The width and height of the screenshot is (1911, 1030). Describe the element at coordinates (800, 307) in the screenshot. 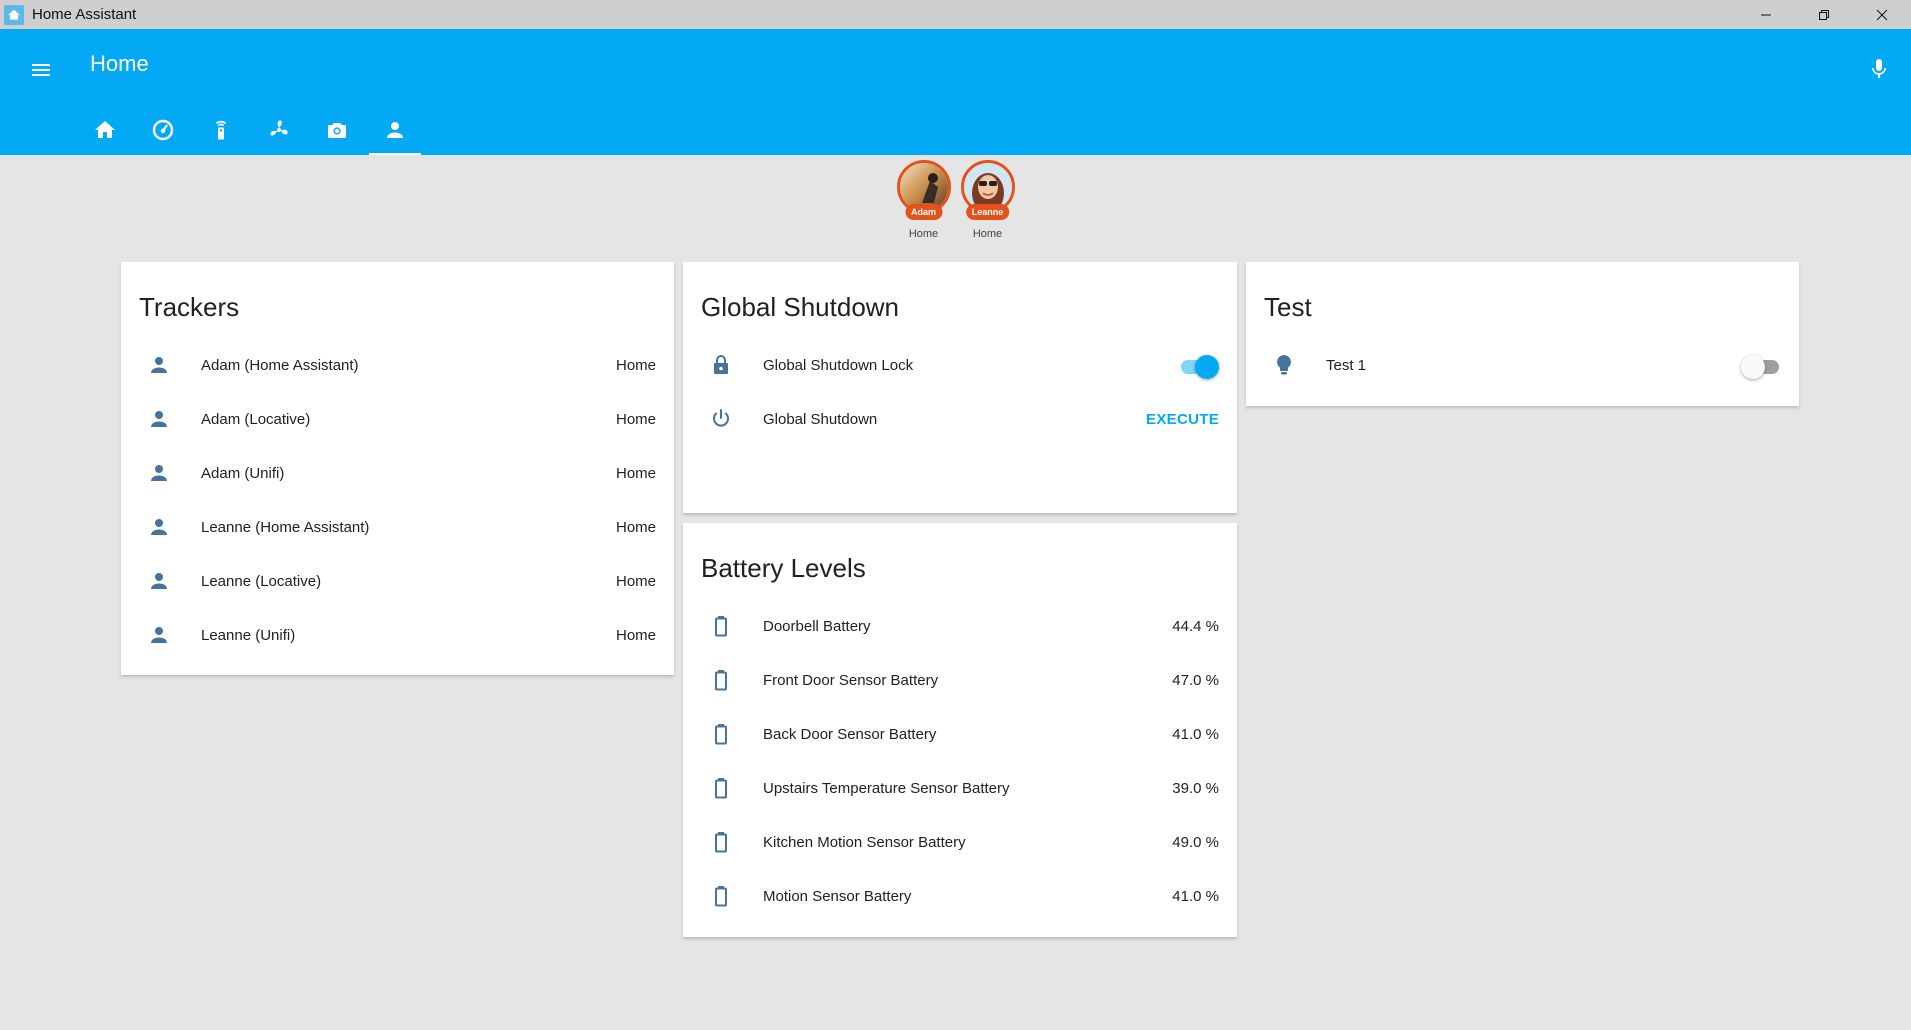

I see `card-title: Global Shutdown` at that location.